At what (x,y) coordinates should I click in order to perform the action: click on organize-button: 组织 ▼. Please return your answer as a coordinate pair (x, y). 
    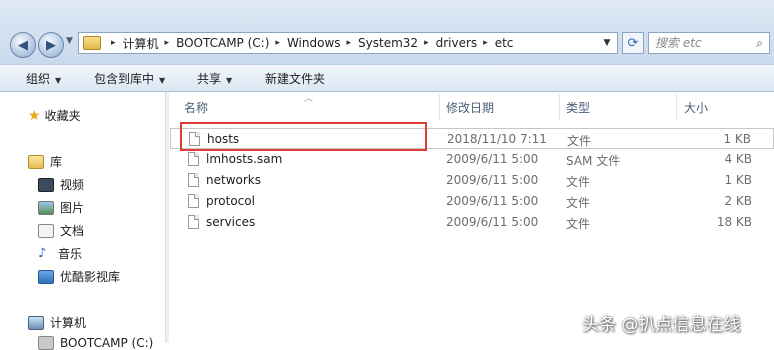
    Looking at the image, I should click on (43, 78).